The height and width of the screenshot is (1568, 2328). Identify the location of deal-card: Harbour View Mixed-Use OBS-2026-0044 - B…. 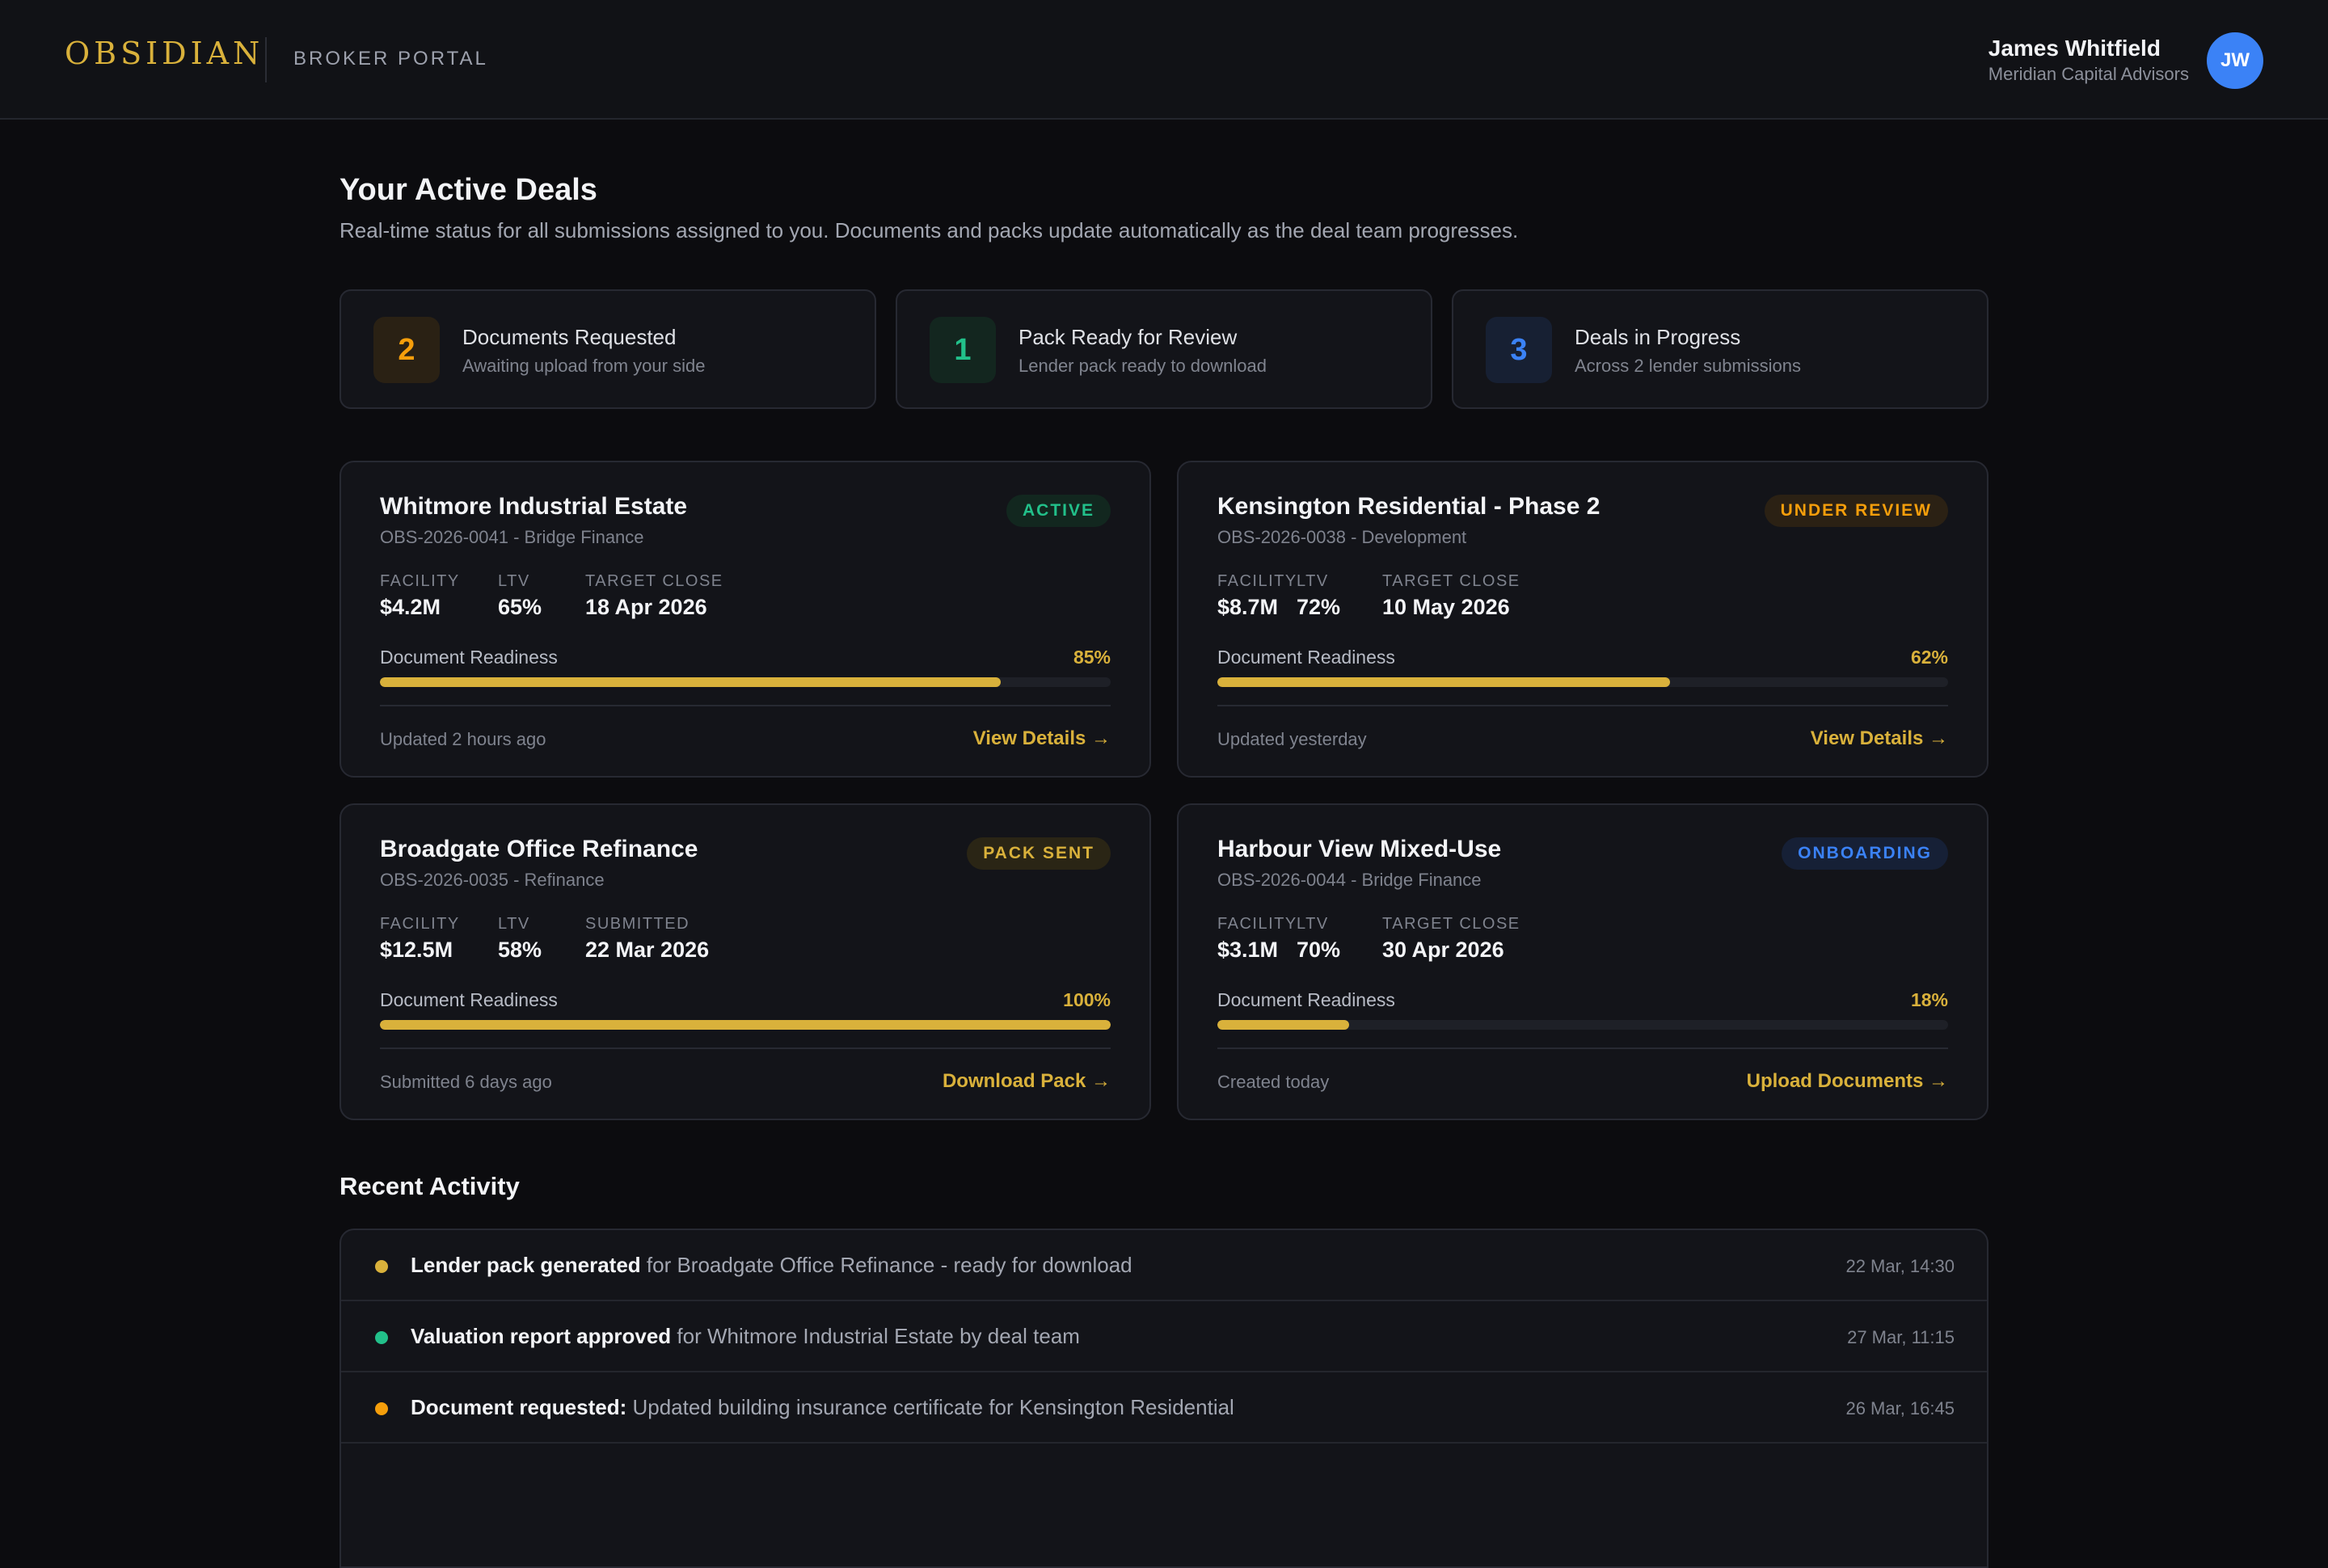
(1583, 962).